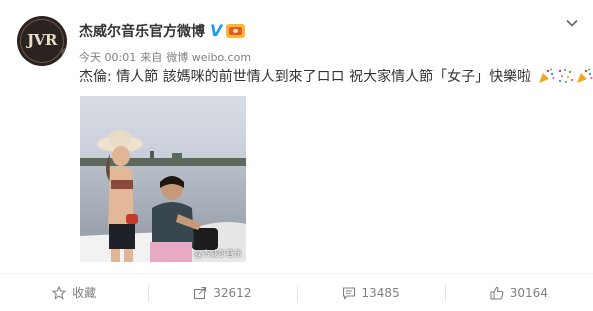 The image size is (593, 311). I want to click on source-prefix: 来自, so click(151, 57).